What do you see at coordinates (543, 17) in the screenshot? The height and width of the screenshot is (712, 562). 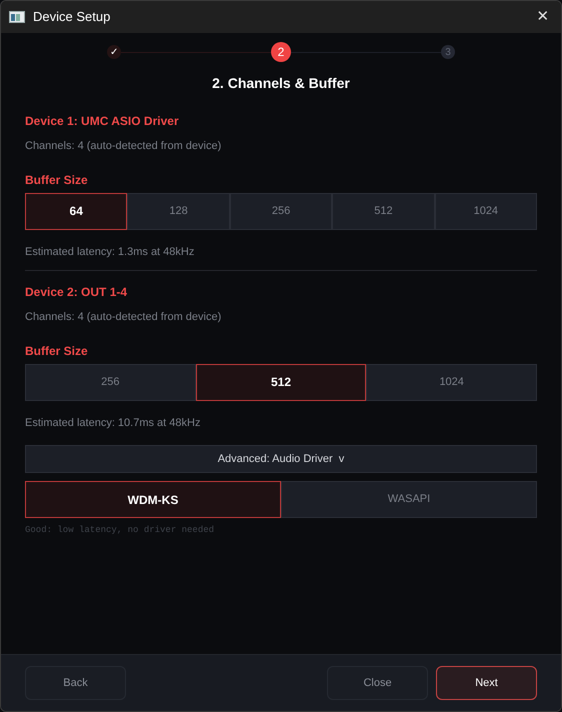 I see `close-button: ✕` at bounding box center [543, 17].